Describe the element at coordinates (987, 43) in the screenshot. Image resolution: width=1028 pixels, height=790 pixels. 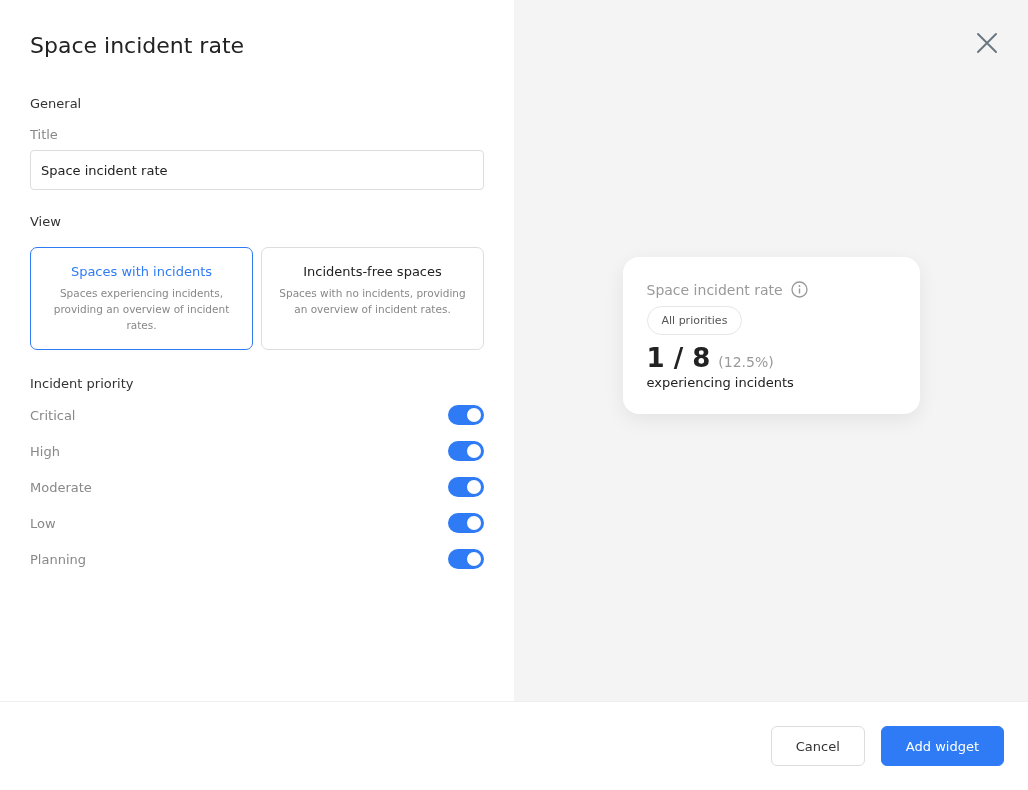
I see `close-button` at that location.